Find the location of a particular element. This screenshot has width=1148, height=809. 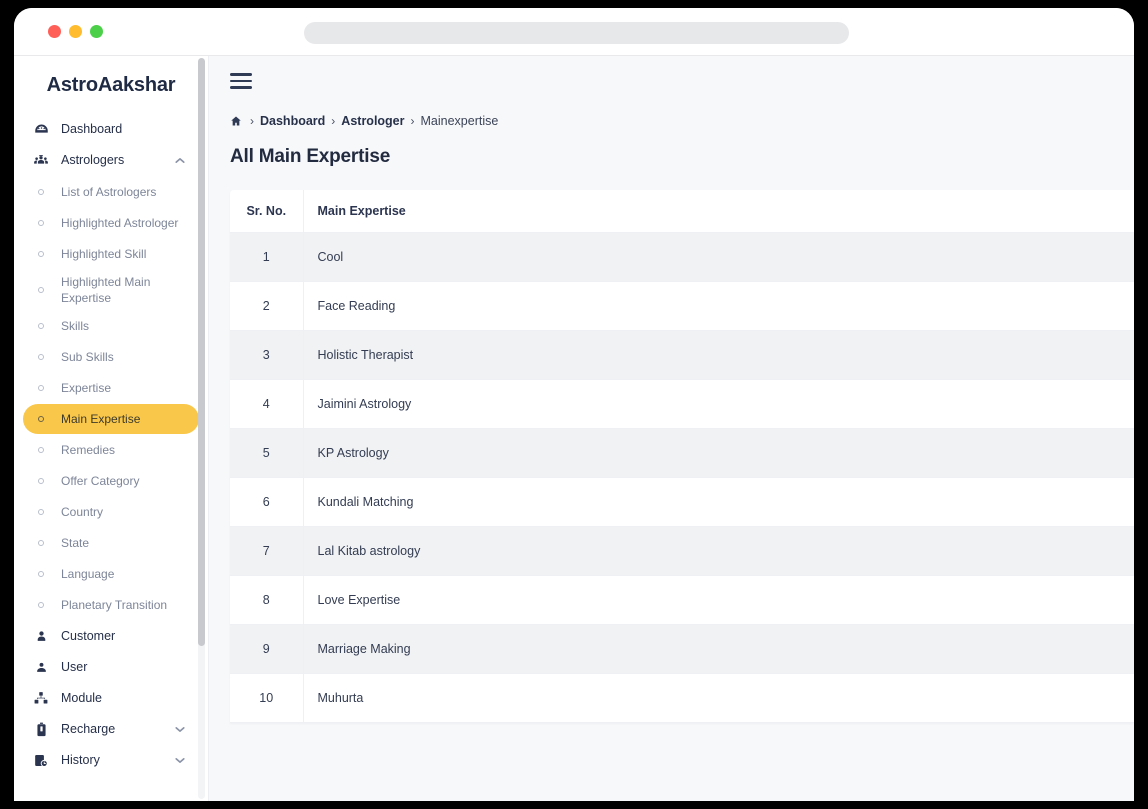

sidebar-subitem-label: Country is located at coordinates (82, 512).